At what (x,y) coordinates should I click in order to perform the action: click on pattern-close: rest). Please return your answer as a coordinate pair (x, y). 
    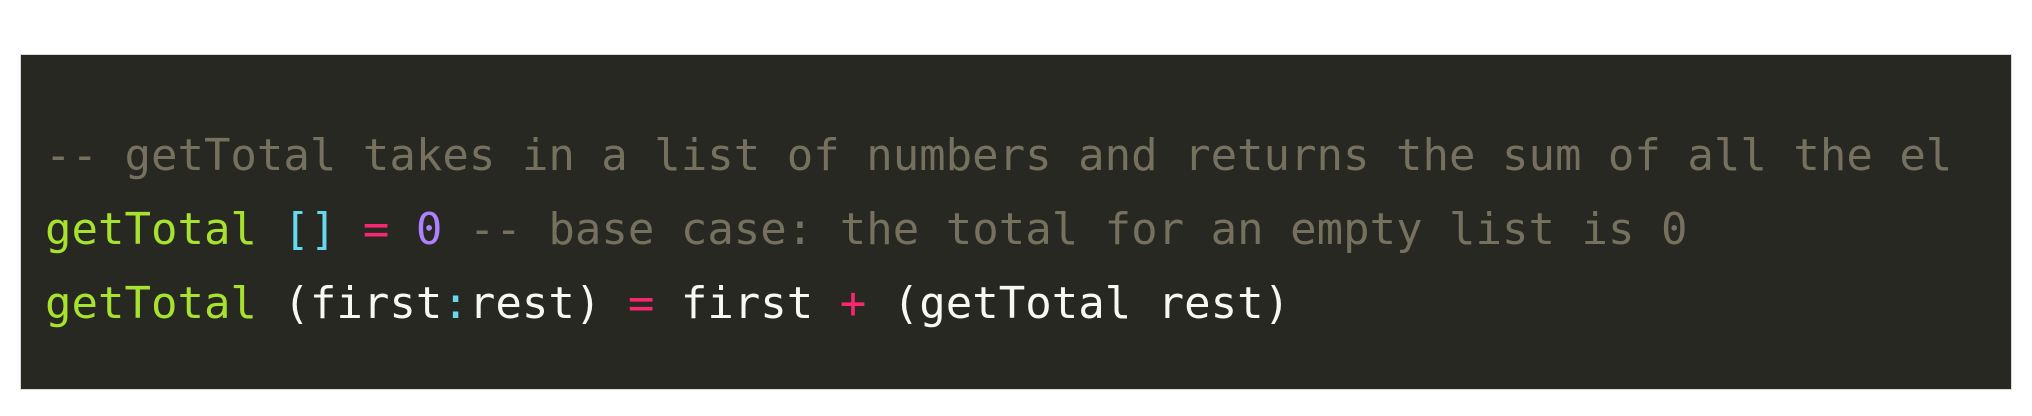
    Looking at the image, I should click on (535, 303).